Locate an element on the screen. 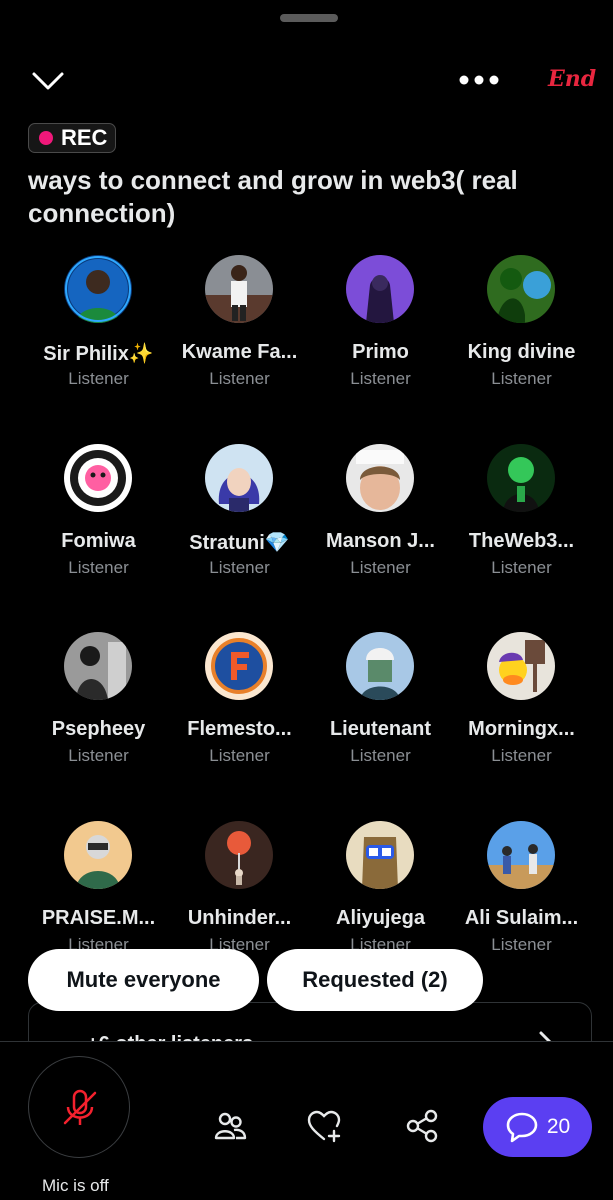 This screenshot has height=1200, width=613. participant: TheWeb3... Listener is located at coordinates (521, 529).